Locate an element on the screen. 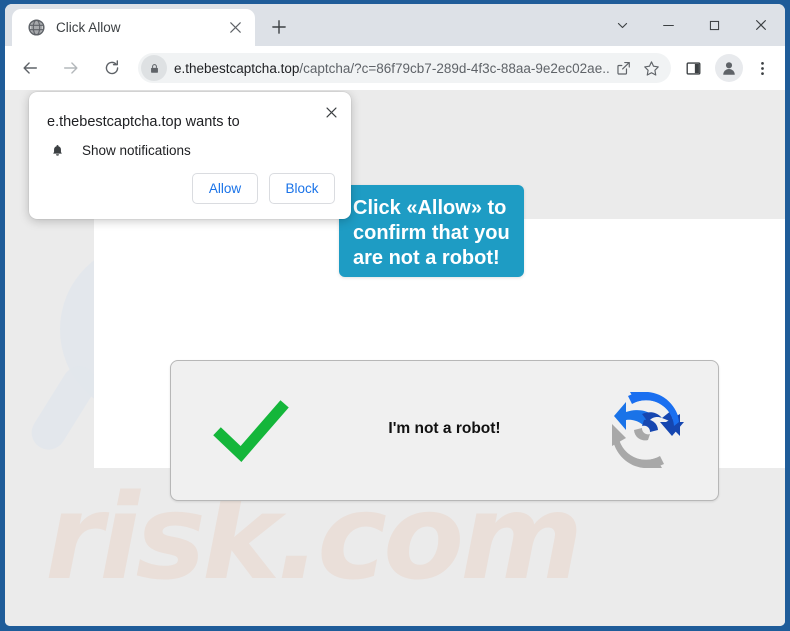 The height and width of the screenshot is (631, 790). omnibox-actions is located at coordinates (637, 68).